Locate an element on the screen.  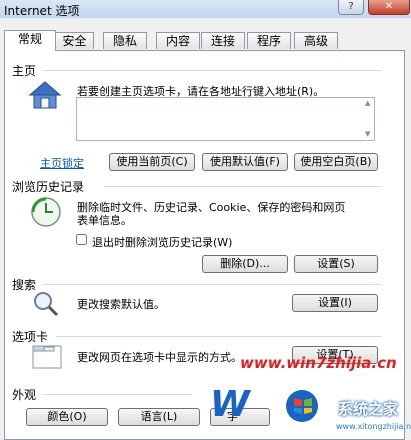
appearance-divider is located at coordinates (117, 394).